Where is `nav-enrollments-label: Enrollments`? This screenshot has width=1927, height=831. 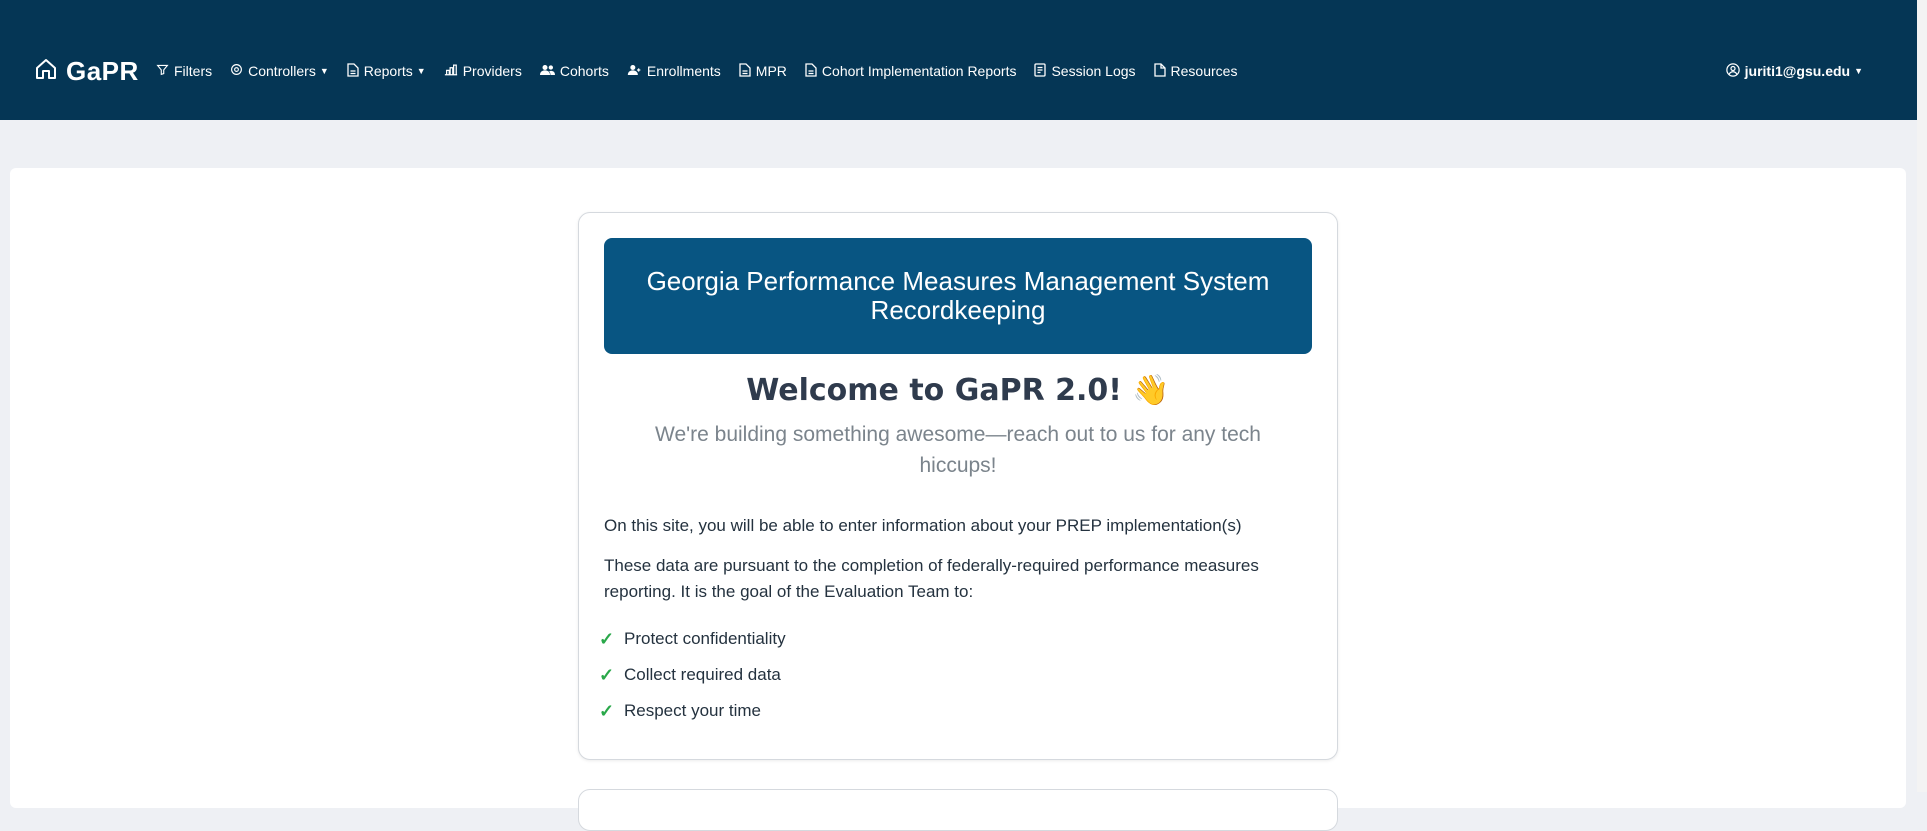
nav-enrollments-label: Enrollments is located at coordinates (683, 71).